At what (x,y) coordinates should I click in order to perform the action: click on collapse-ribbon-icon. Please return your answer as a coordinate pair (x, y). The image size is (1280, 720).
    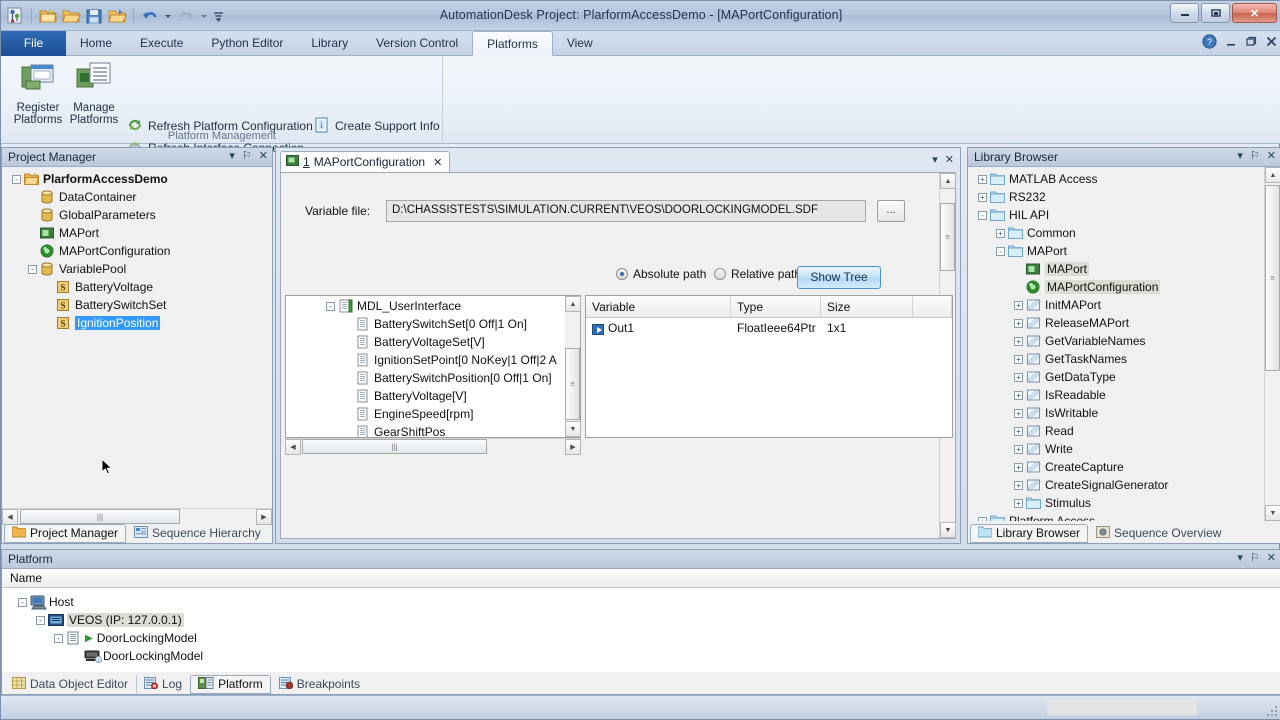
    Looking at the image, I should click on (1186, 43).